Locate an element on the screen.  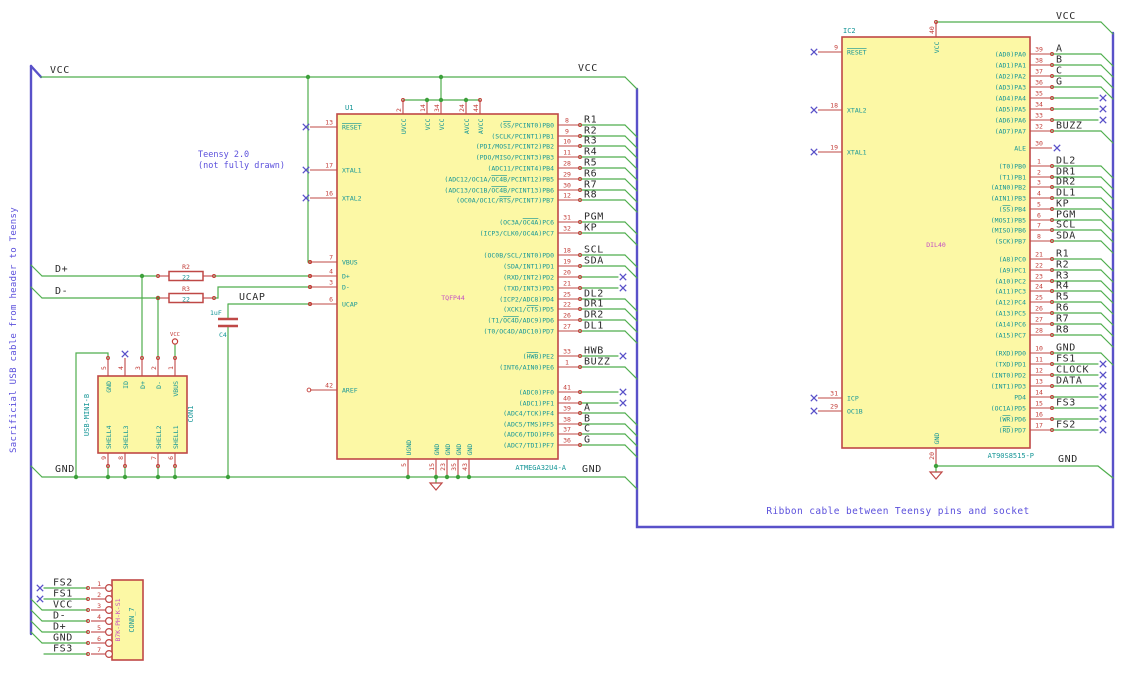
svg-text: PGM is located at coordinates (594, 217).